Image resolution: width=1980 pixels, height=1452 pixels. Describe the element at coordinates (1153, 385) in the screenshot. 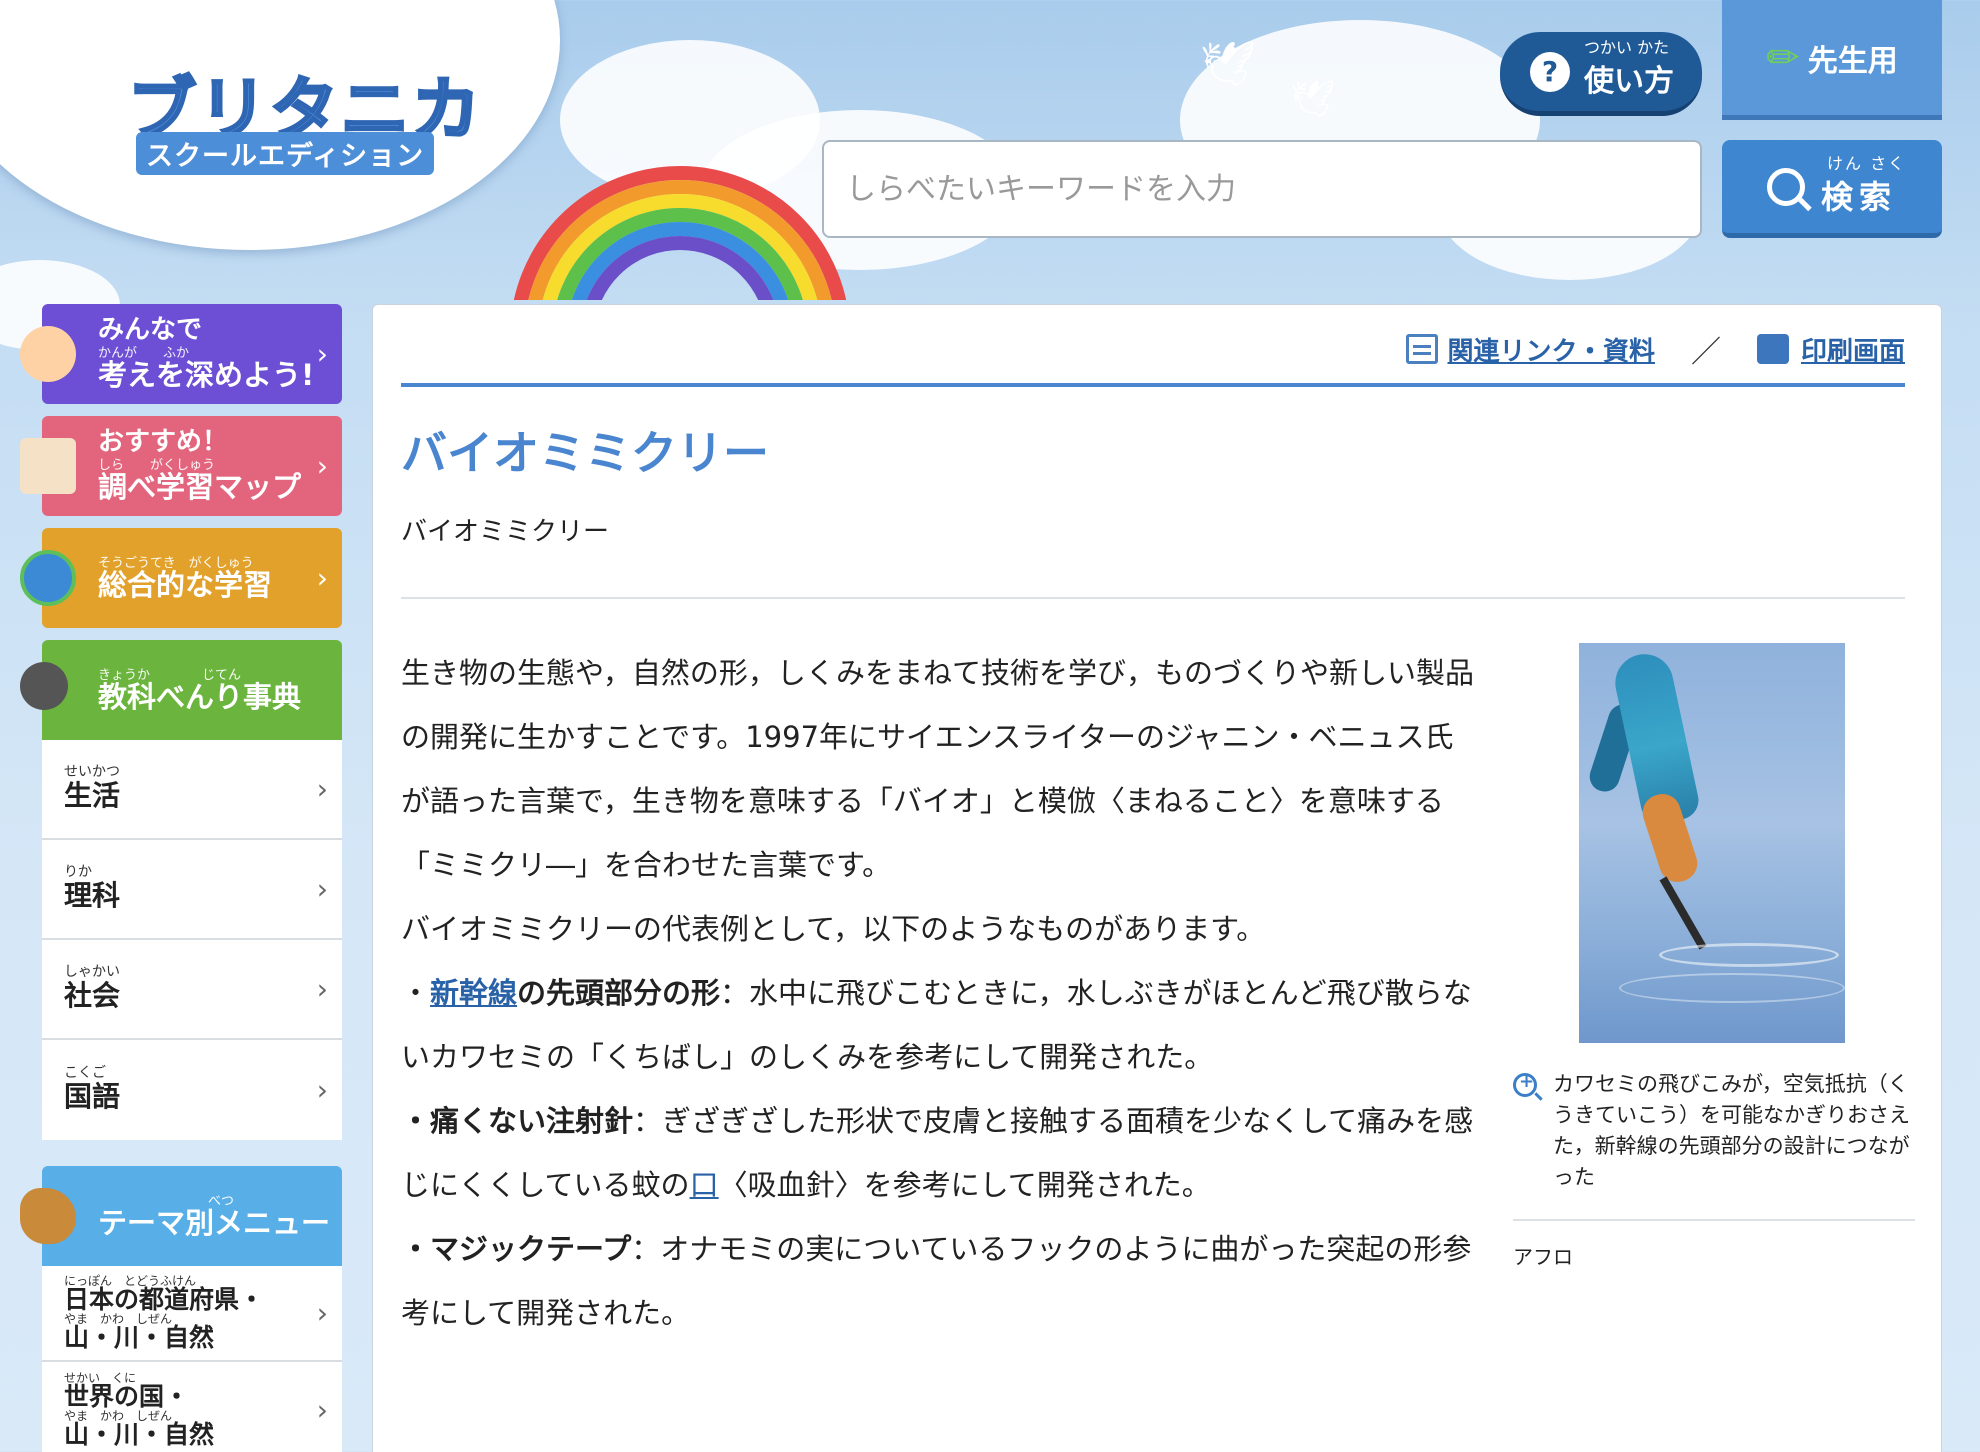

I see `header-divider` at that location.